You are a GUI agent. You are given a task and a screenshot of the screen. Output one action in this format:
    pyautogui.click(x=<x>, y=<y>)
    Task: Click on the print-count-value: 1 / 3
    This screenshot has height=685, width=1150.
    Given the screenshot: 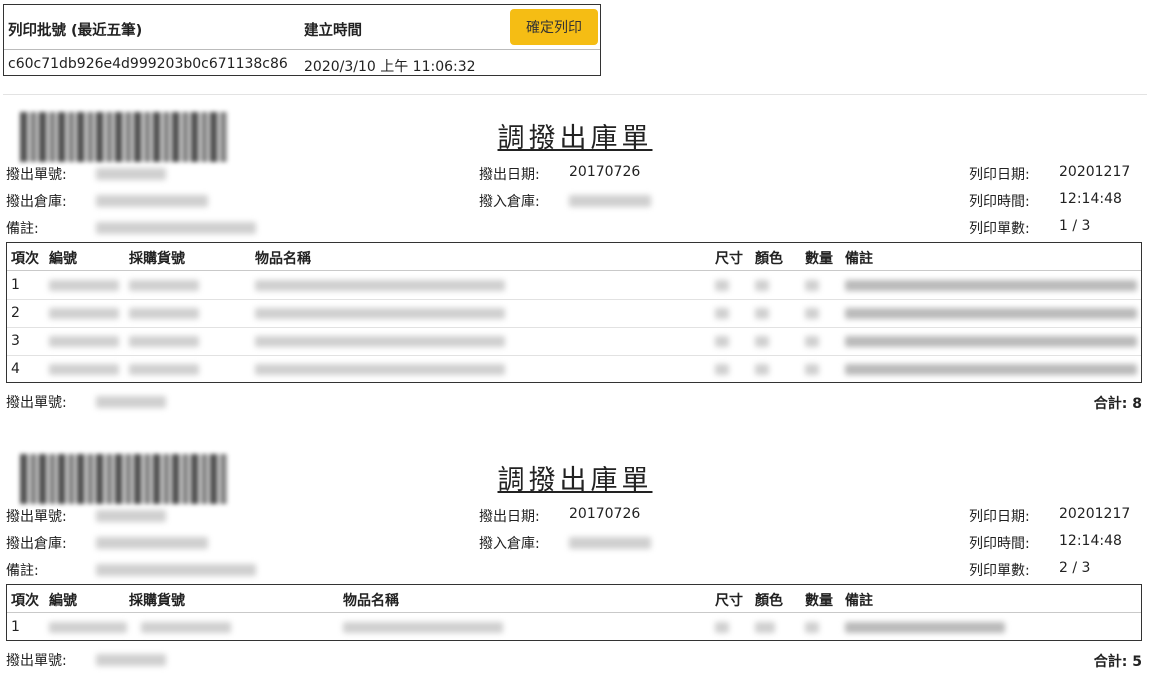 What is the action you would take?
    pyautogui.click(x=1075, y=226)
    